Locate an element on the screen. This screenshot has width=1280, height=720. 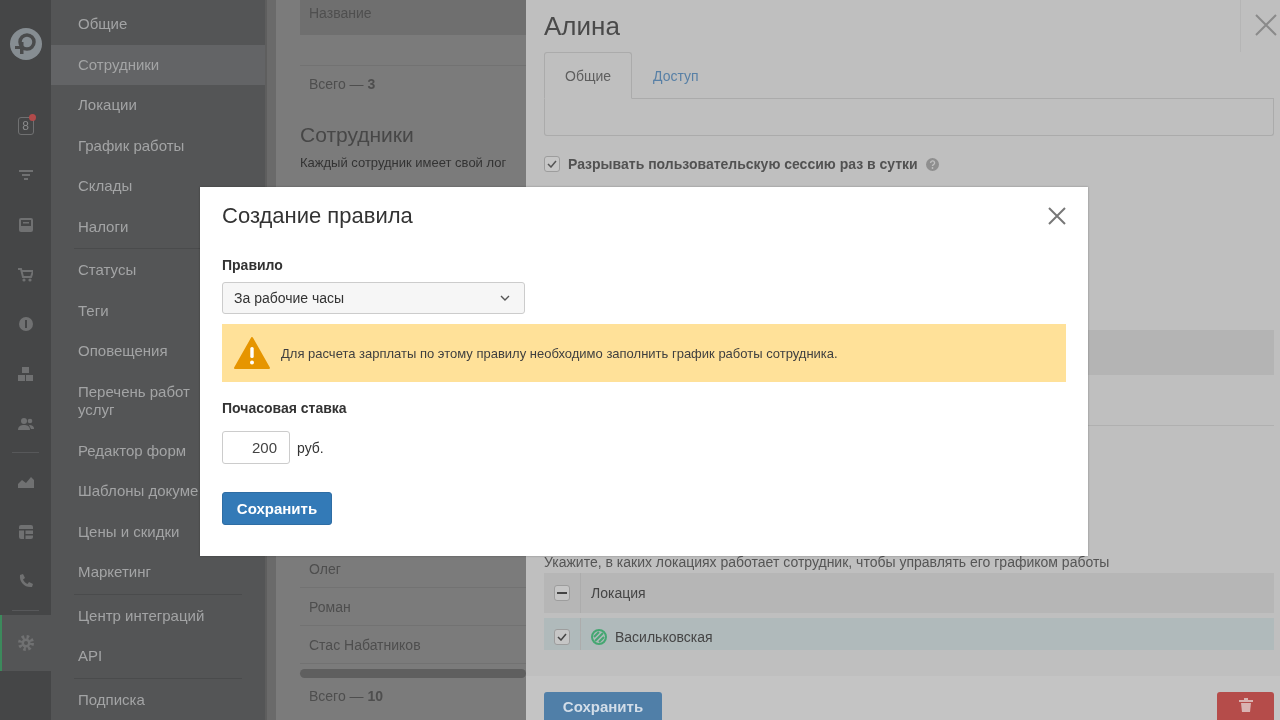
chart-icon is located at coordinates (25, 481).